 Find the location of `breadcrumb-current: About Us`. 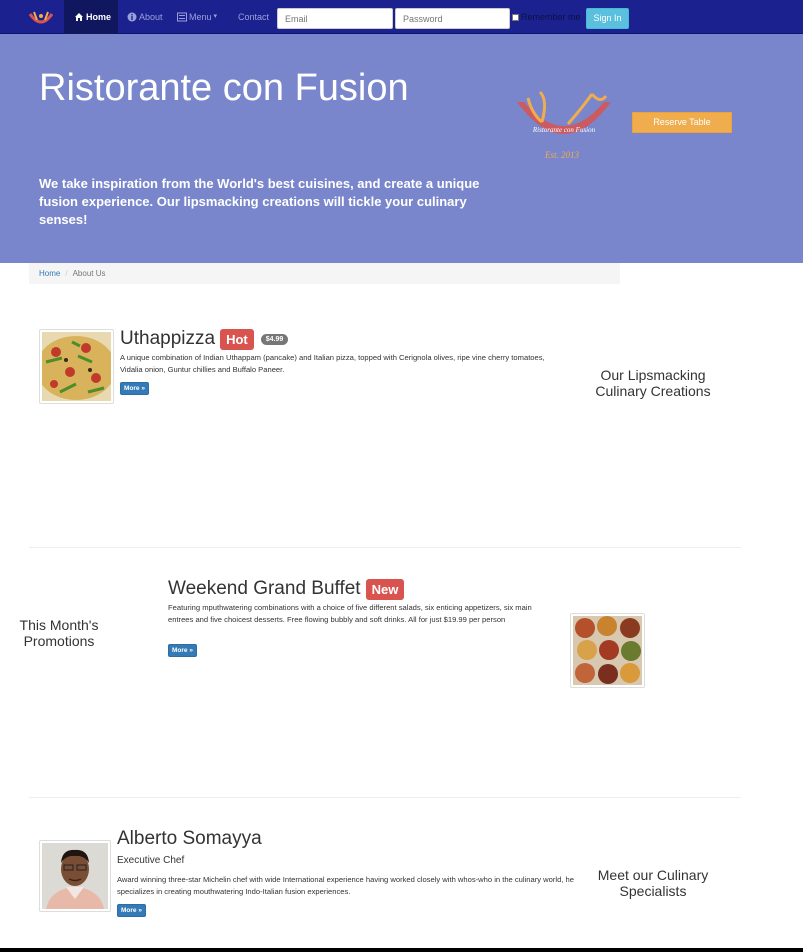

breadcrumb-current: About Us is located at coordinates (89, 273).